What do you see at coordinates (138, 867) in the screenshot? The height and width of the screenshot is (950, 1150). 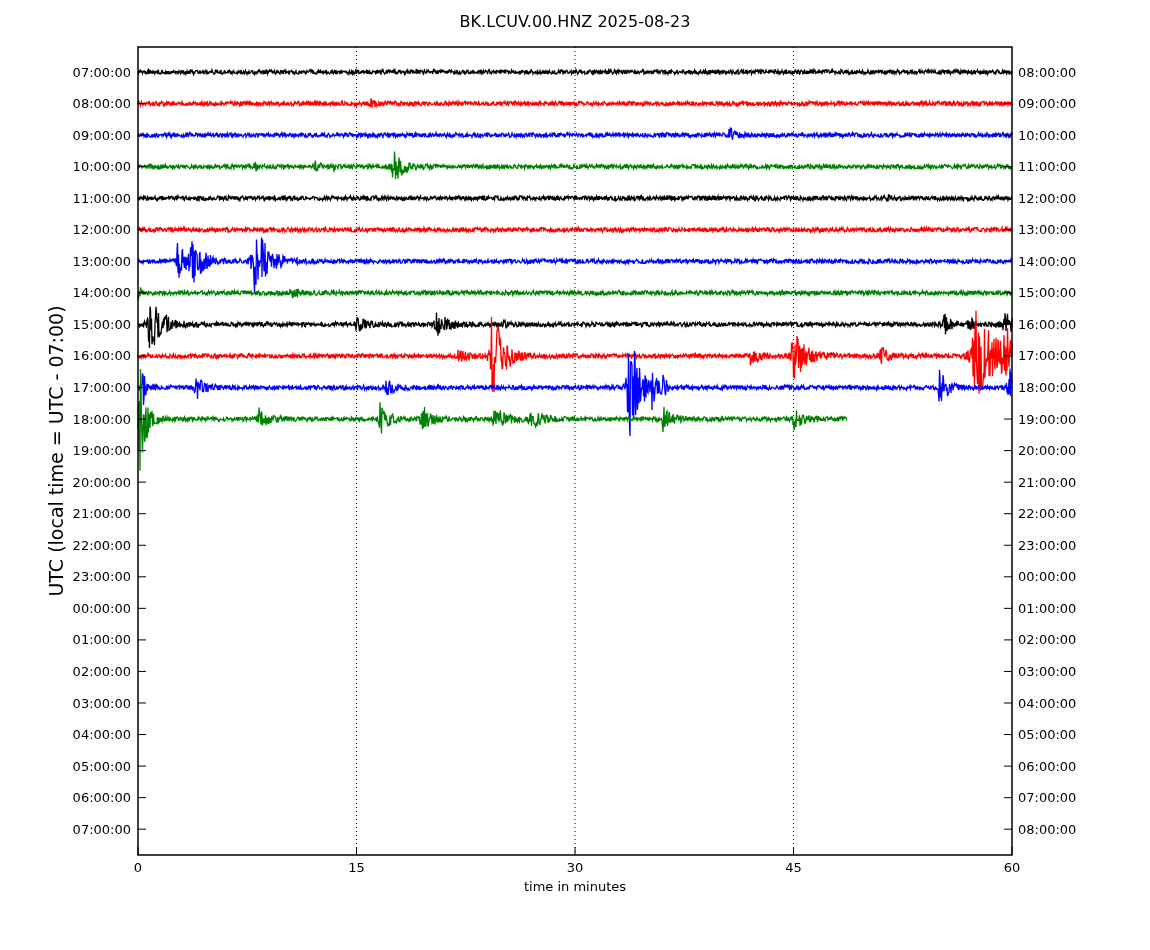 I see `tick-label: 0` at bounding box center [138, 867].